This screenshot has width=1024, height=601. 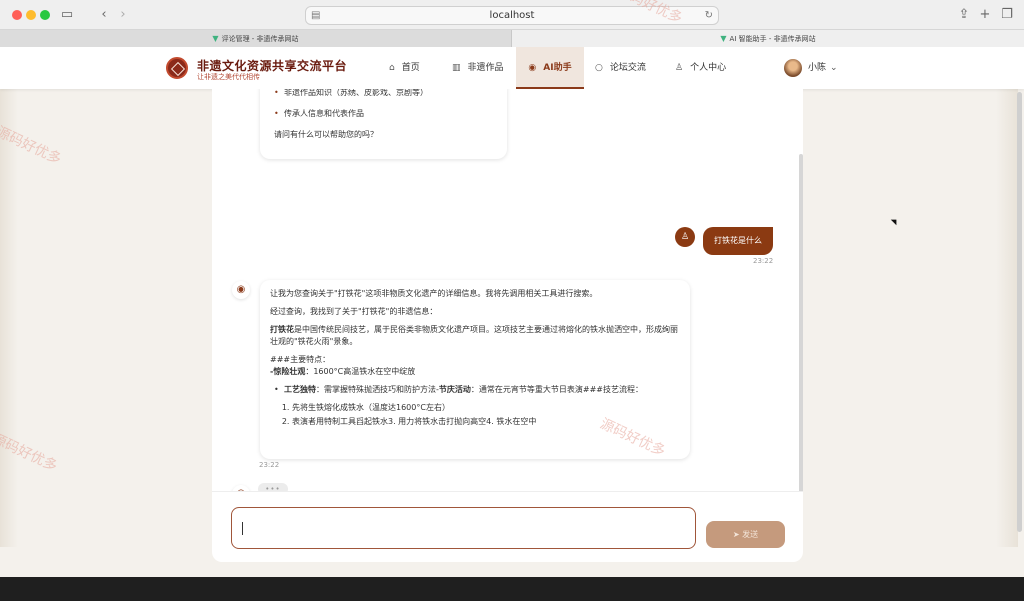 I want to click on list-item: 表演者用特制工具舀起铁水3. 用力将铁水击打抛向高空4. 铁水在空中, so click(x=486, y=422).